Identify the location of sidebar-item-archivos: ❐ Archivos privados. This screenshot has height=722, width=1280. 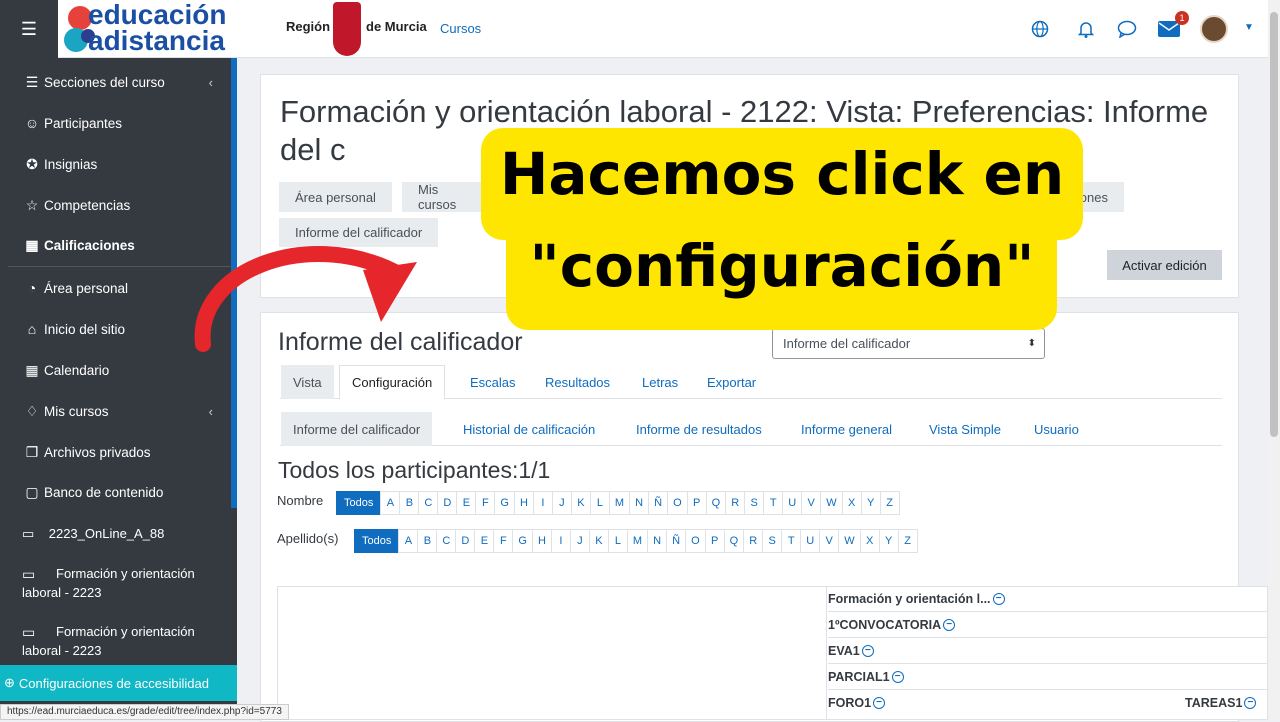
(115, 452).